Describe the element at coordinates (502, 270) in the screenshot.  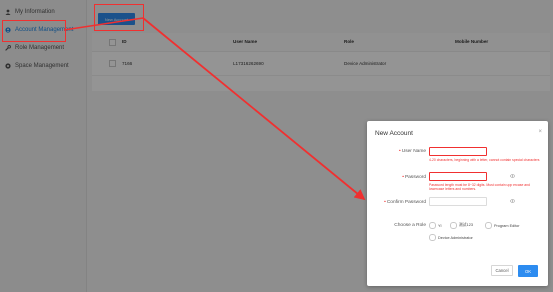
I see `cancel-button: Cancel` at that location.